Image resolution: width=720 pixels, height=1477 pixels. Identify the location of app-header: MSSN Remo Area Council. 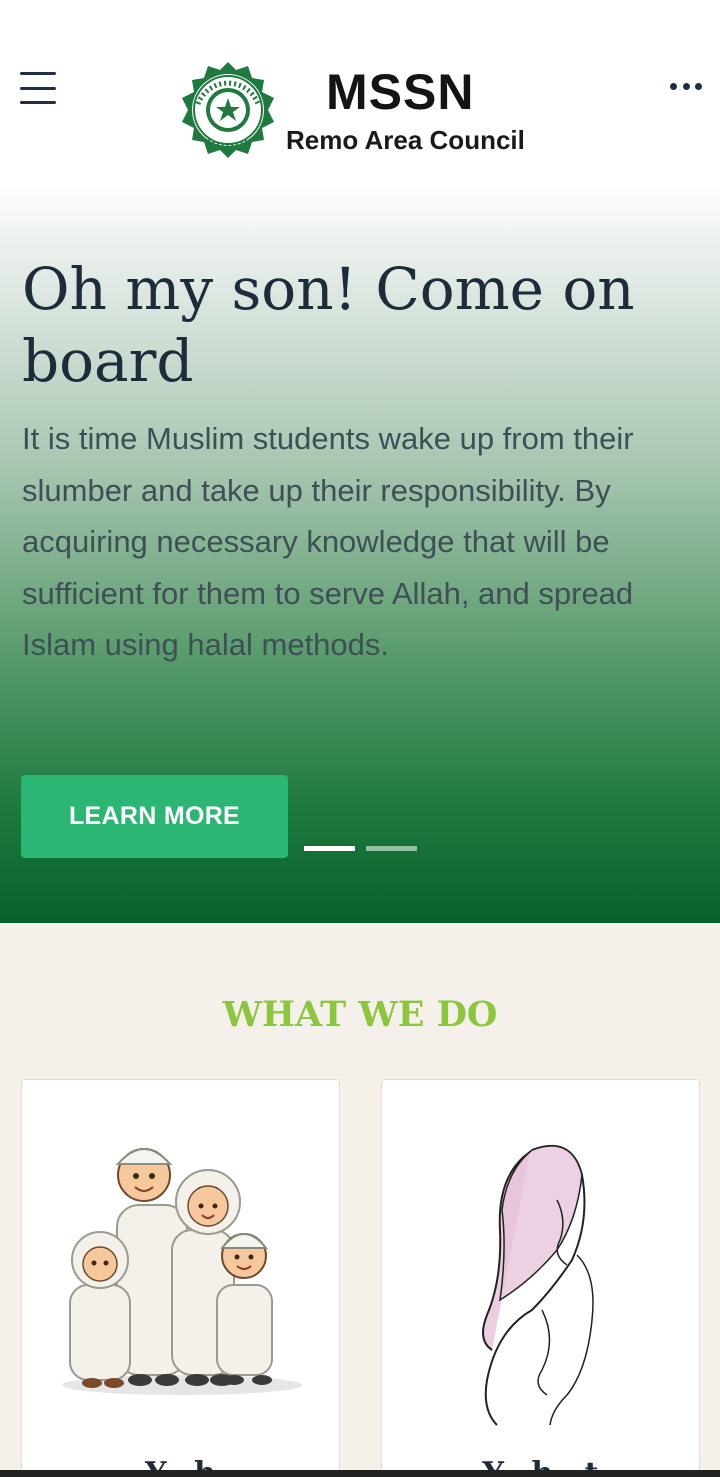
(360, 91).